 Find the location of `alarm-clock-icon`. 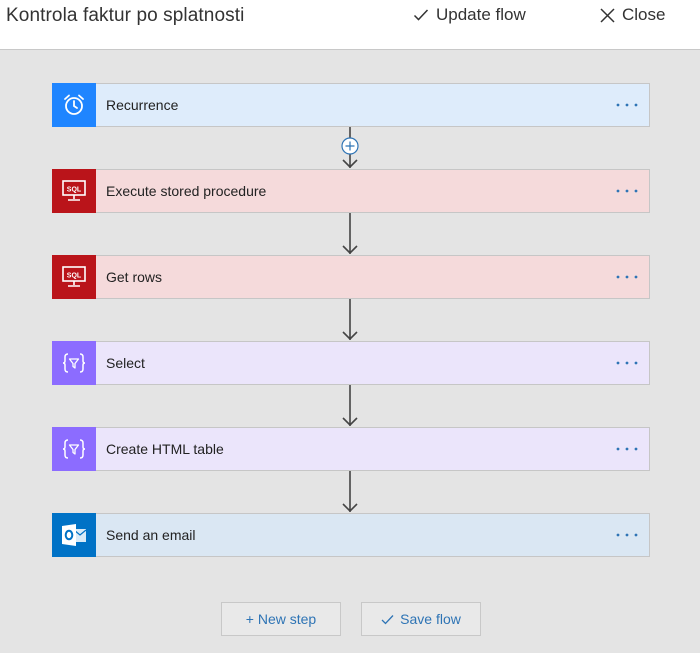

alarm-clock-icon is located at coordinates (74, 104).